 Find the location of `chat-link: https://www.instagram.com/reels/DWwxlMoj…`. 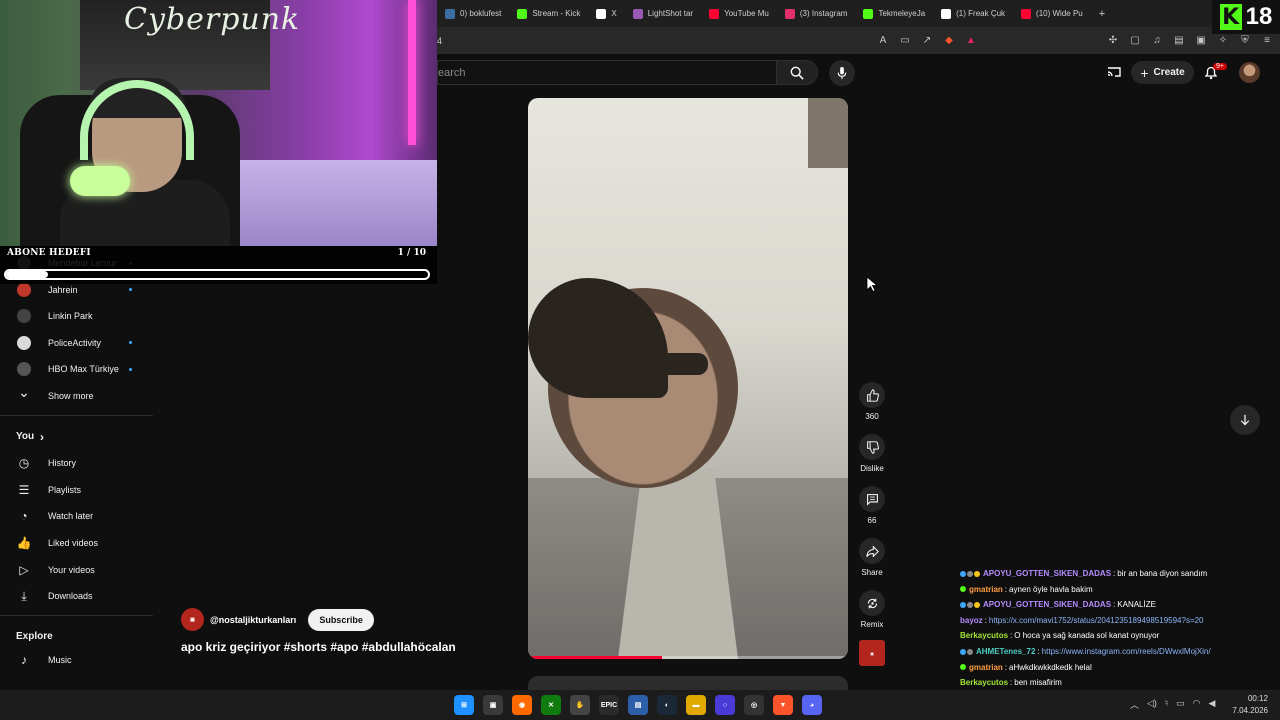

chat-link: https://www.instagram.com/reels/DWwxlMoj… is located at coordinates (1126, 652).